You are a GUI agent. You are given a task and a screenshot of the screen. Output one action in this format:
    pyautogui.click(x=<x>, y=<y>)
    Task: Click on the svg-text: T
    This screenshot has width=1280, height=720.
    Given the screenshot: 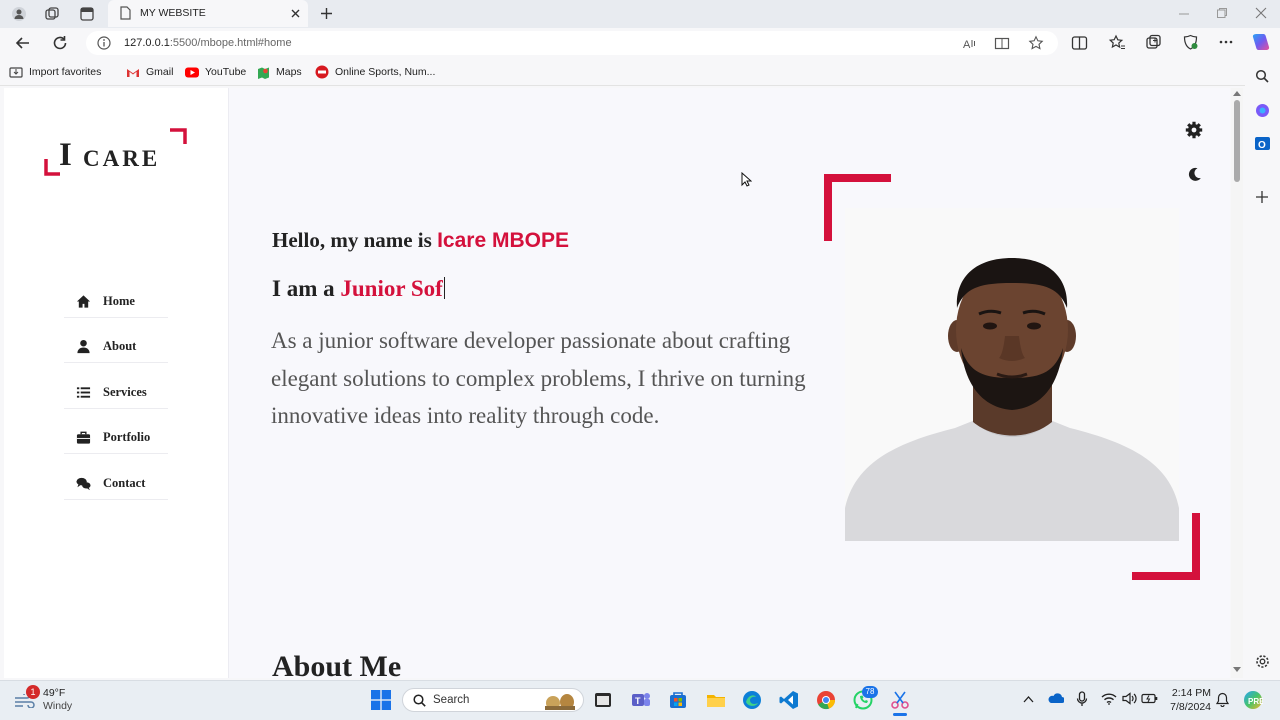 What is the action you would take?
    pyautogui.click(x=638, y=701)
    